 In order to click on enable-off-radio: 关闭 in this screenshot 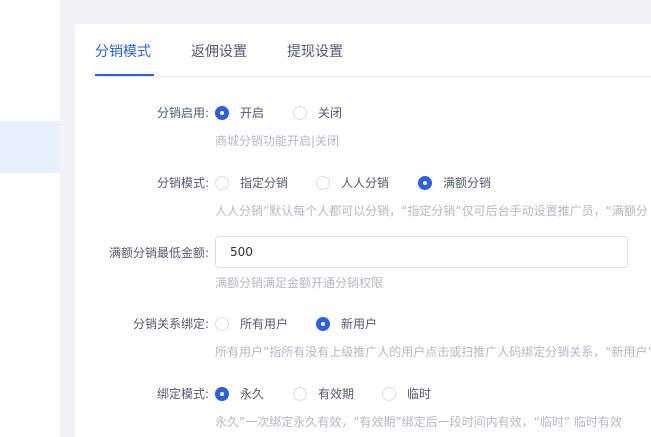, I will do `click(317, 112)`.